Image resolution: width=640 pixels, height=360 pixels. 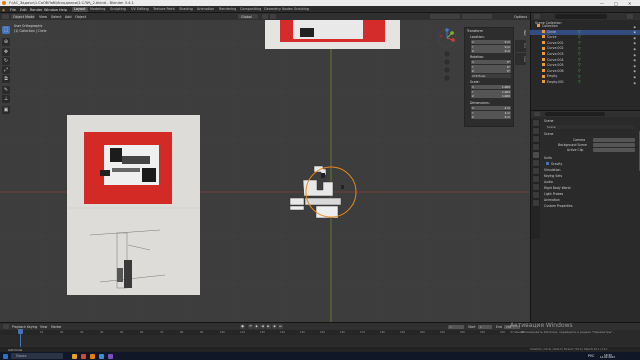 What do you see at coordinates (6, 52) in the screenshot?
I see `move-icon: ✥` at bounding box center [6, 52].